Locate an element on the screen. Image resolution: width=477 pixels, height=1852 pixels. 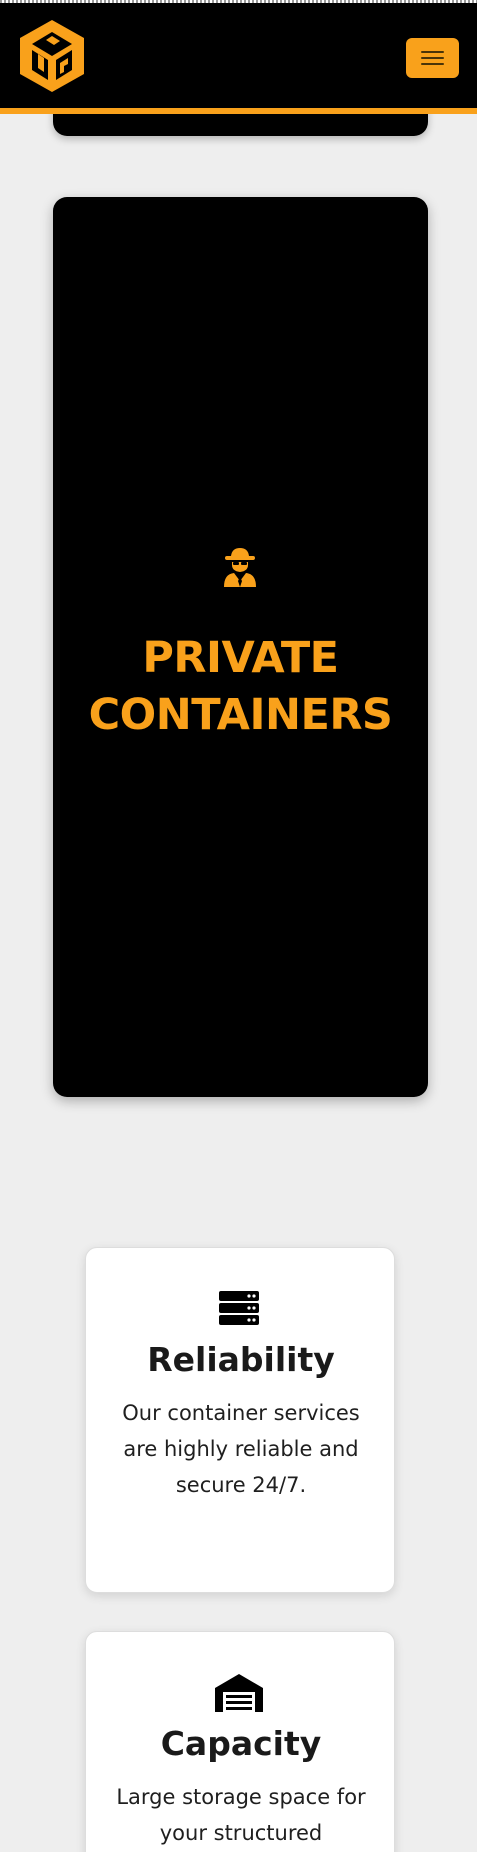
cg-cube-logo-icon is located at coordinates (52, 56).